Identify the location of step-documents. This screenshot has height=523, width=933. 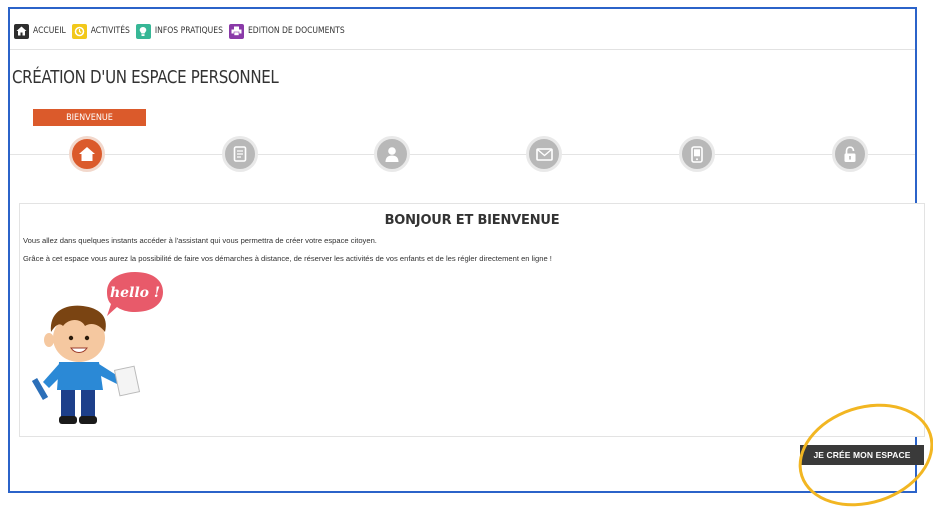
(240, 154).